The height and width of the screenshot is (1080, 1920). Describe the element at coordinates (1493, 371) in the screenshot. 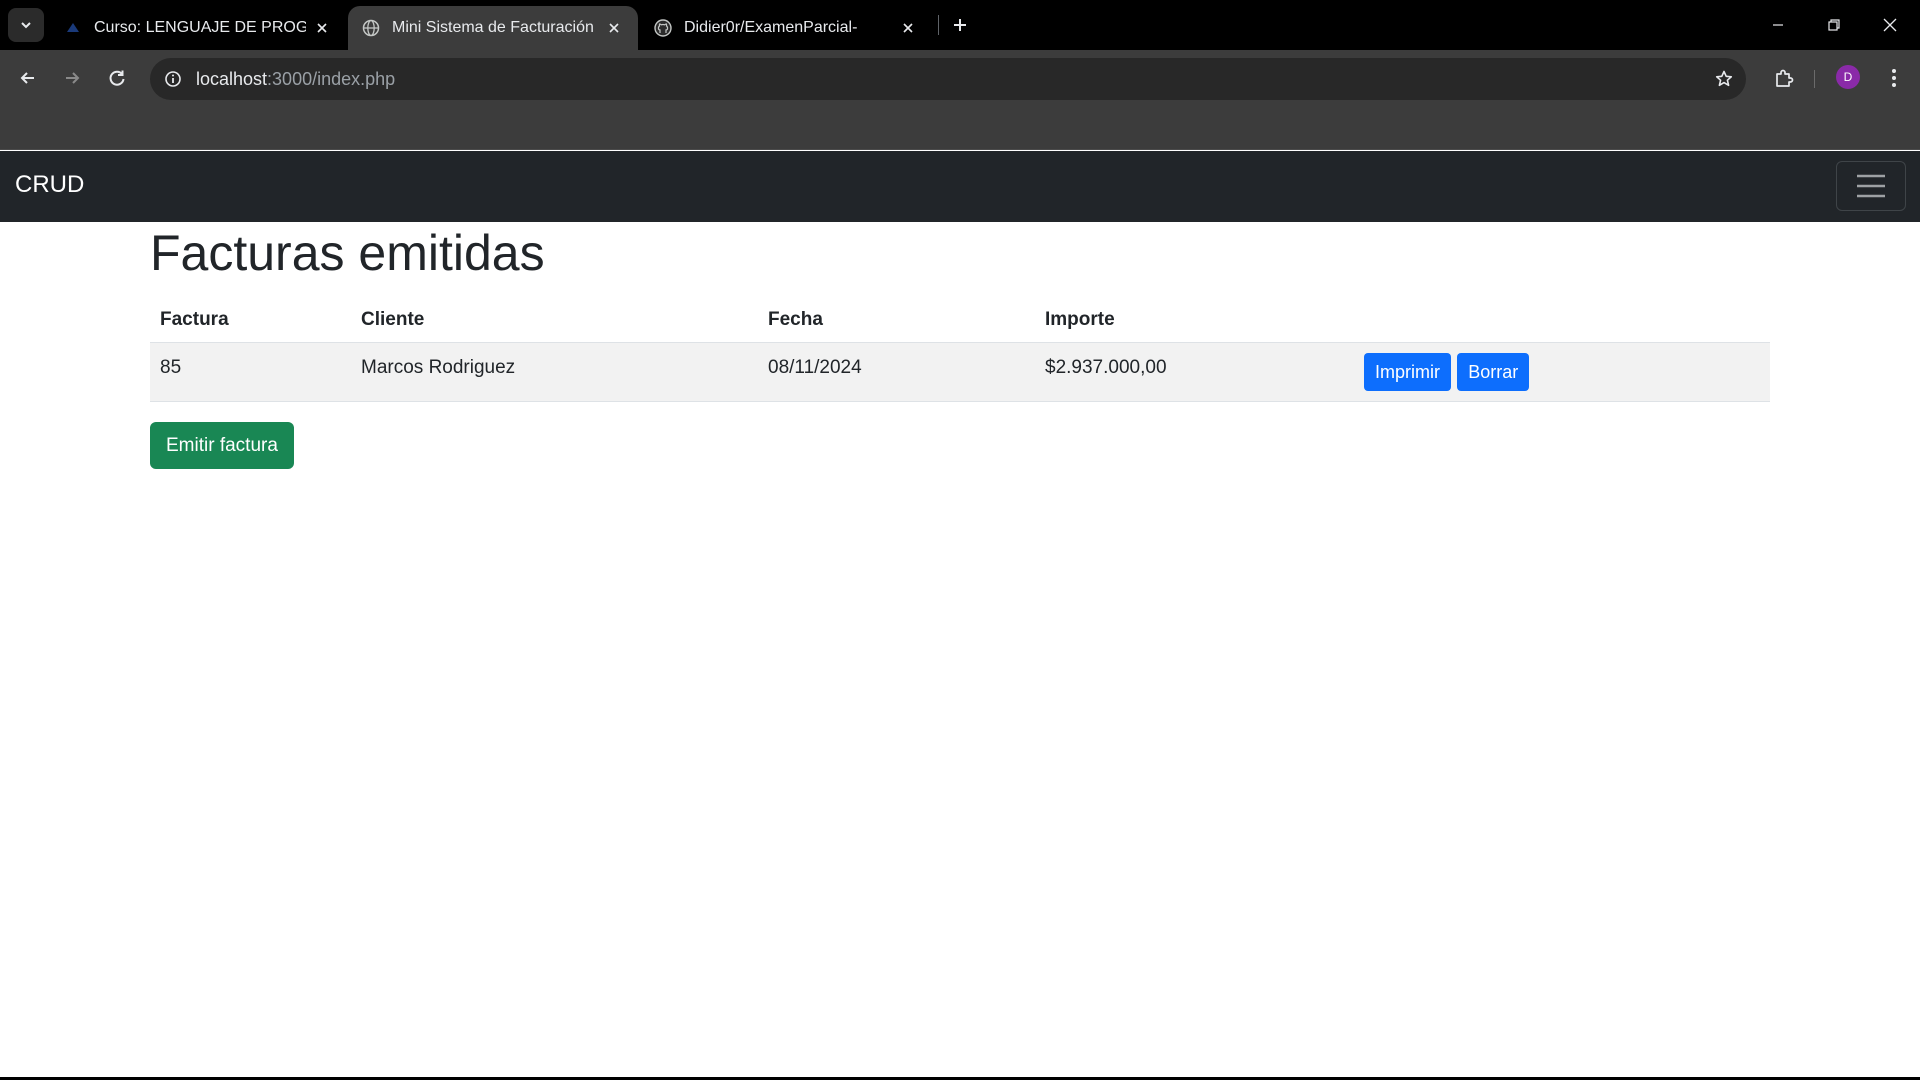

I see `delete-button: Borrar` at that location.